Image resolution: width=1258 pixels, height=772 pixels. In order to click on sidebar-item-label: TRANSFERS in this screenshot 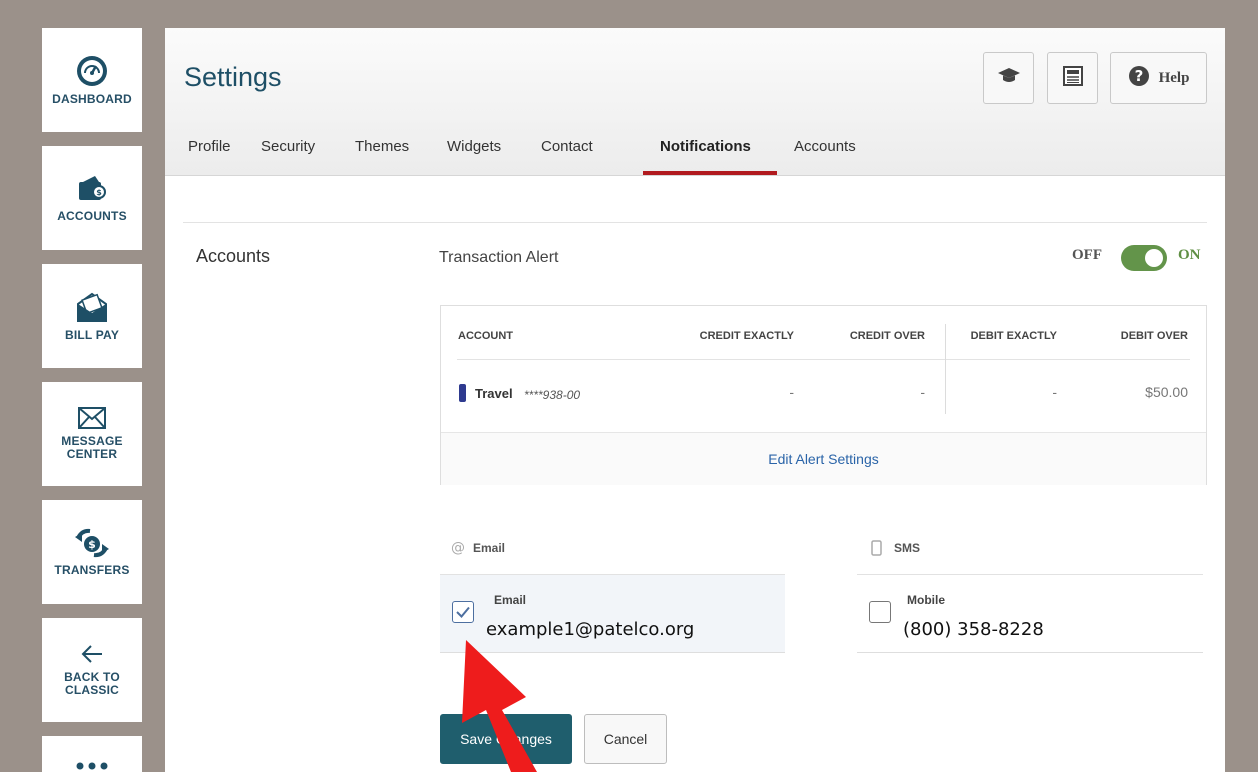, I will do `click(92, 569)`.